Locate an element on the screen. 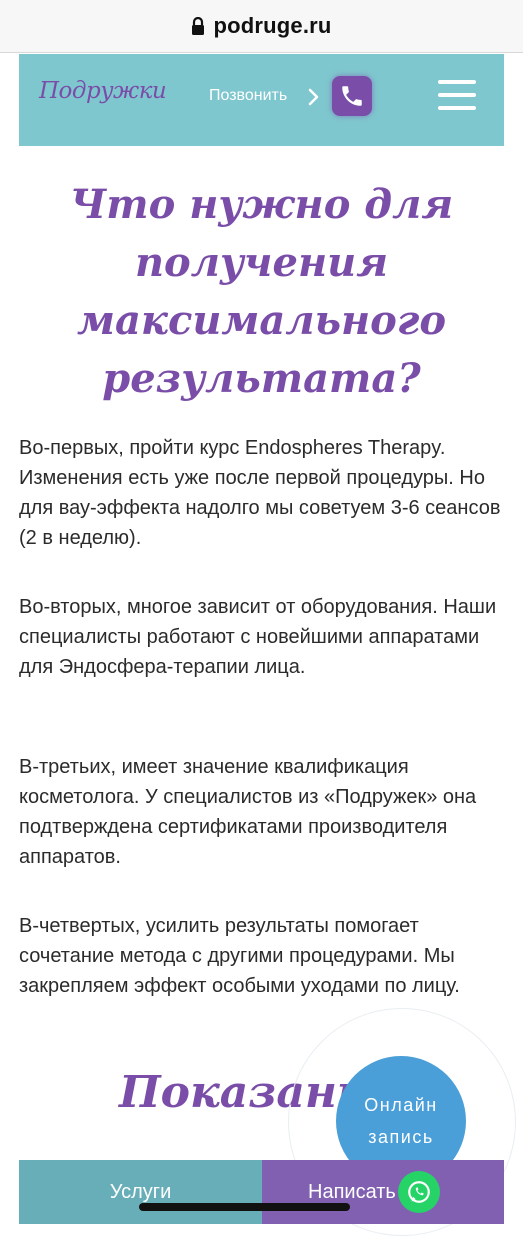  booking-label-line1: Онлайн is located at coordinates (401, 1105).